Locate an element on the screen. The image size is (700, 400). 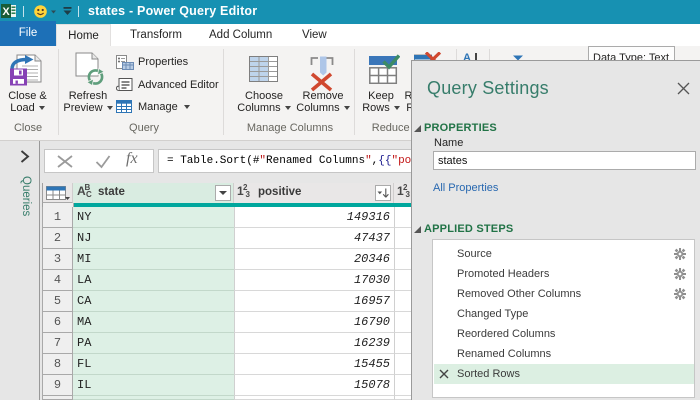
svg-text: X is located at coordinates (6, 12).